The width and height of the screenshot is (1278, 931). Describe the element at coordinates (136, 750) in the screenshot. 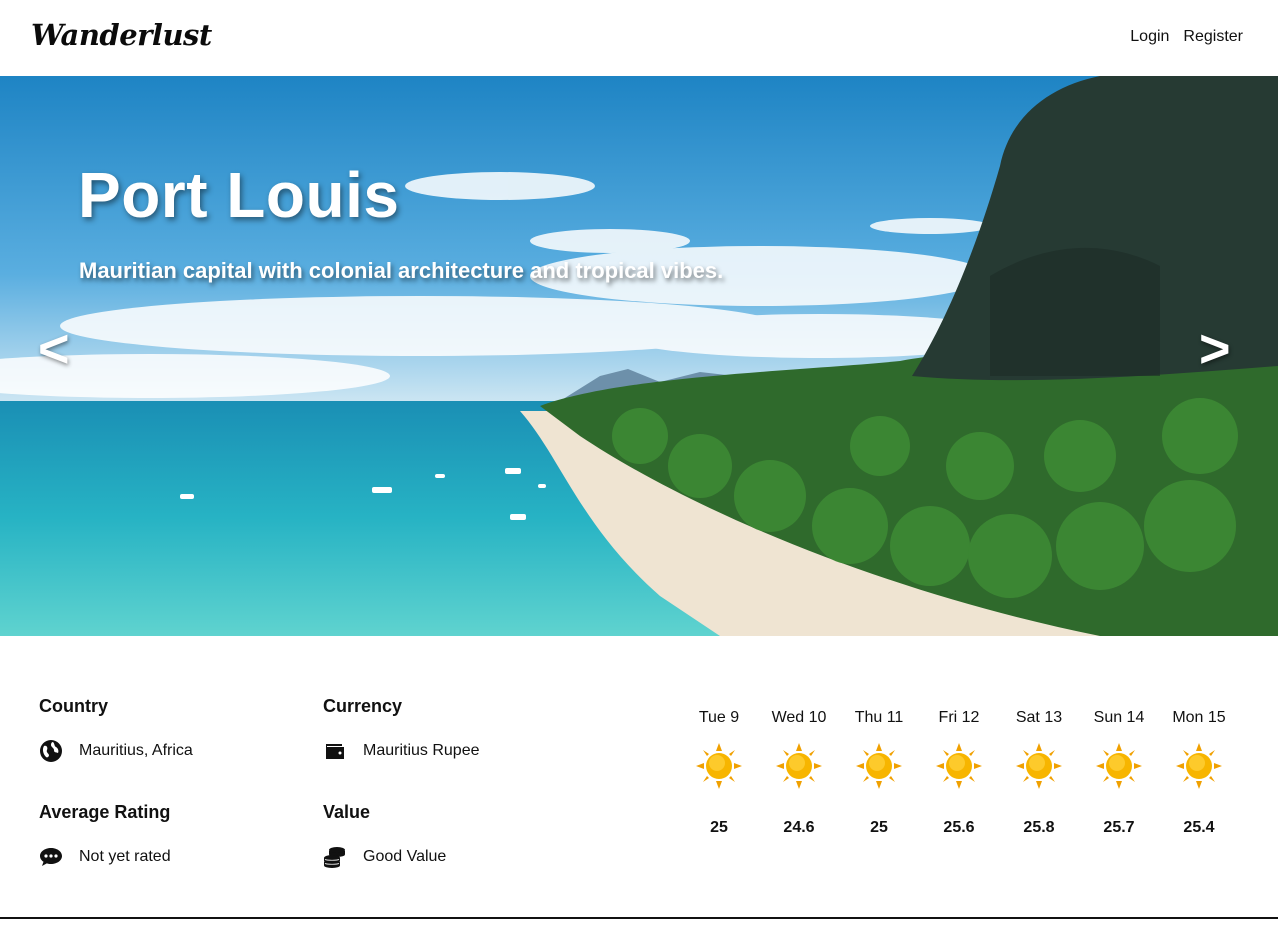

I see `country-value: Mauritius, Africa` at that location.